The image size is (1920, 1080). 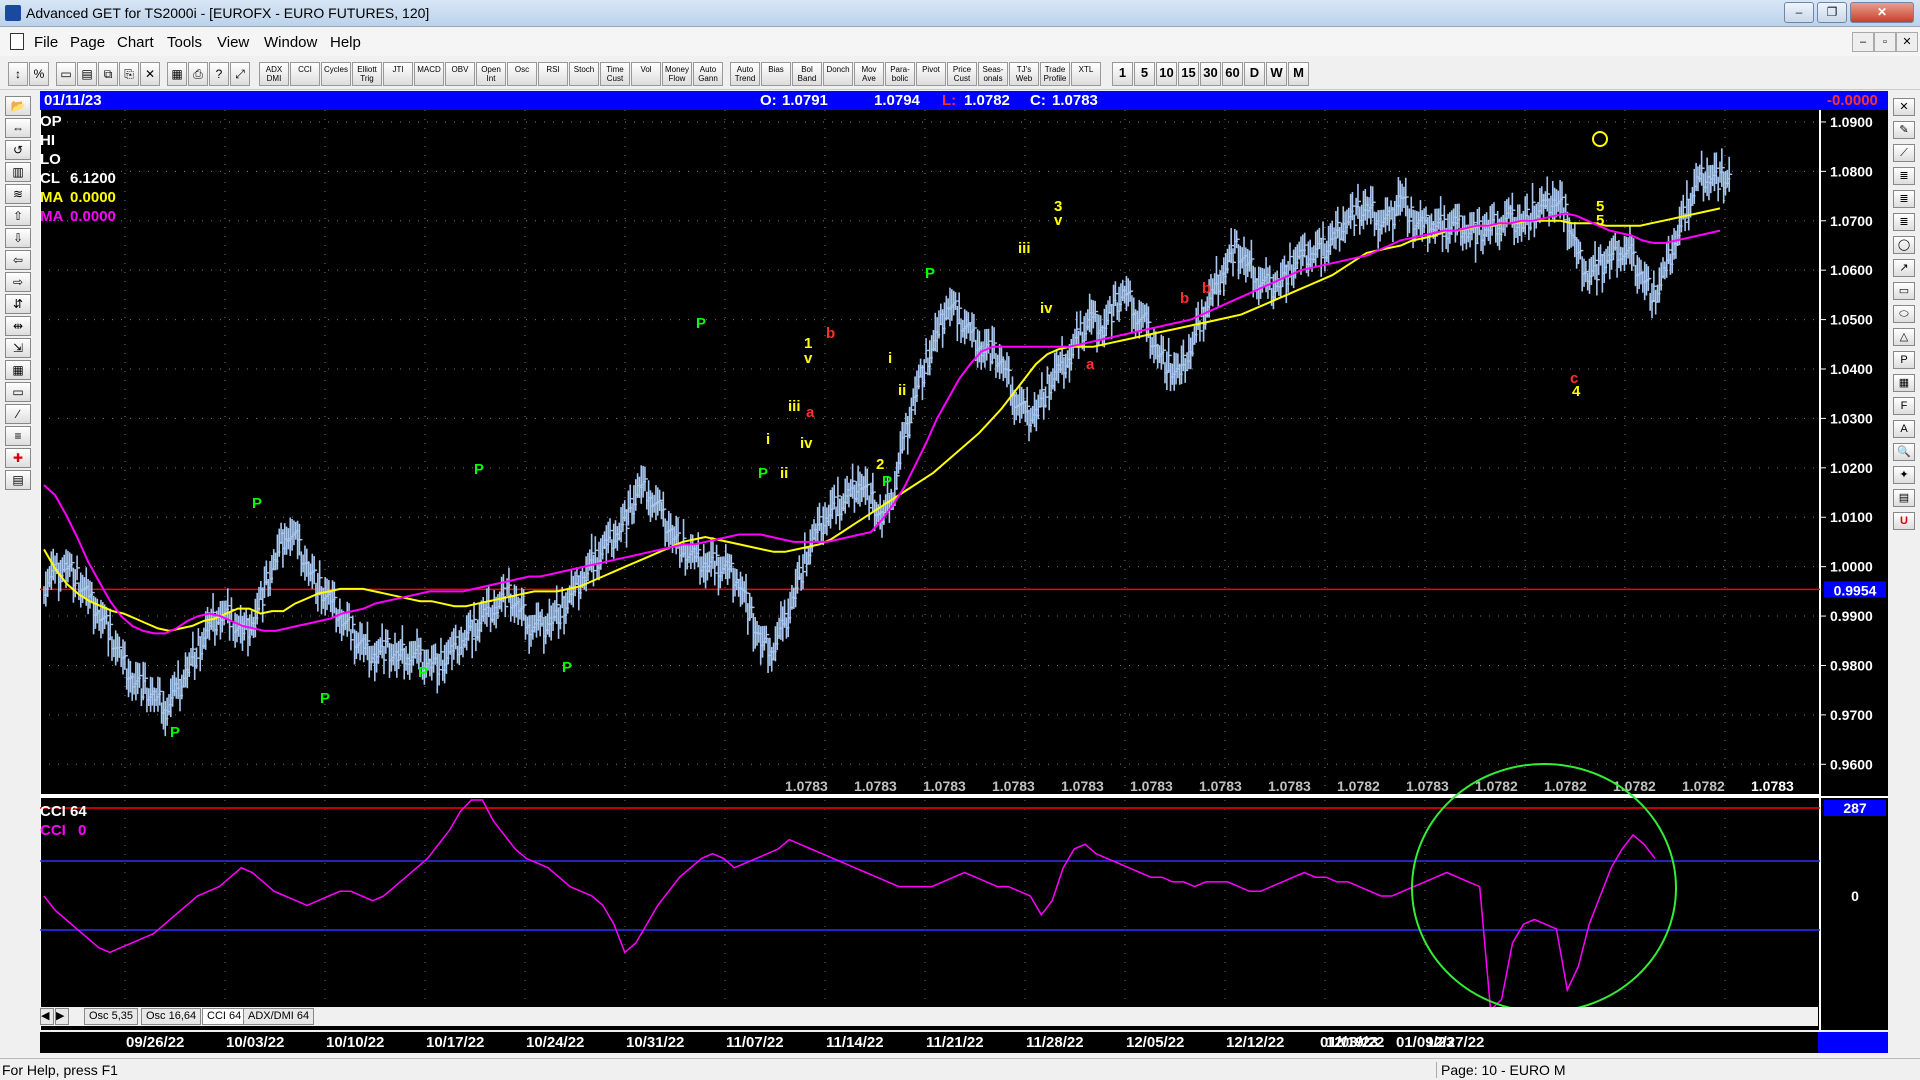 I want to click on close-button: ✕, so click(x=1882, y=12).